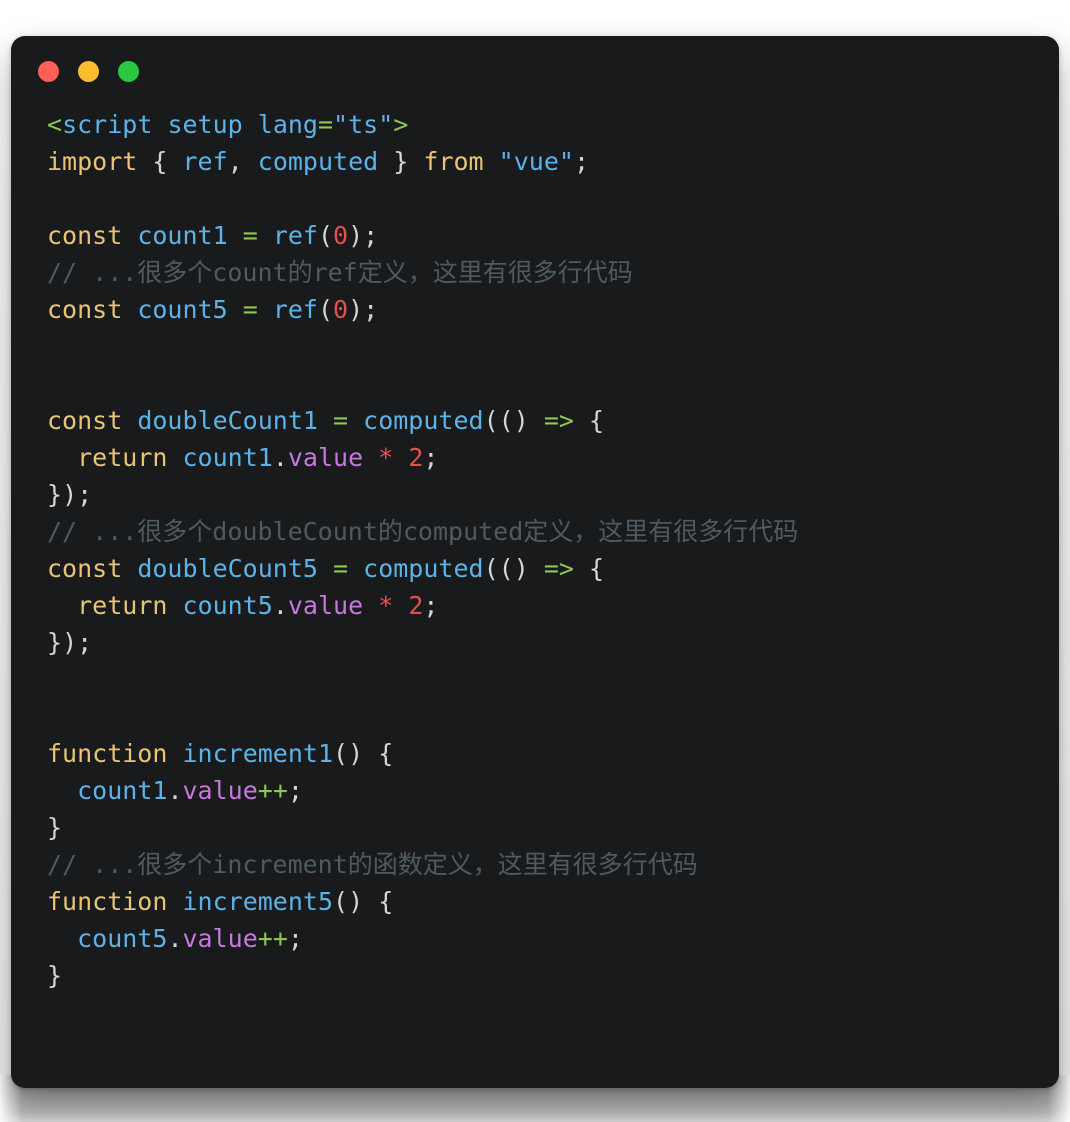 The width and height of the screenshot is (1070, 1122). Describe the element at coordinates (128, 71) in the screenshot. I see `maximize-dot` at that location.